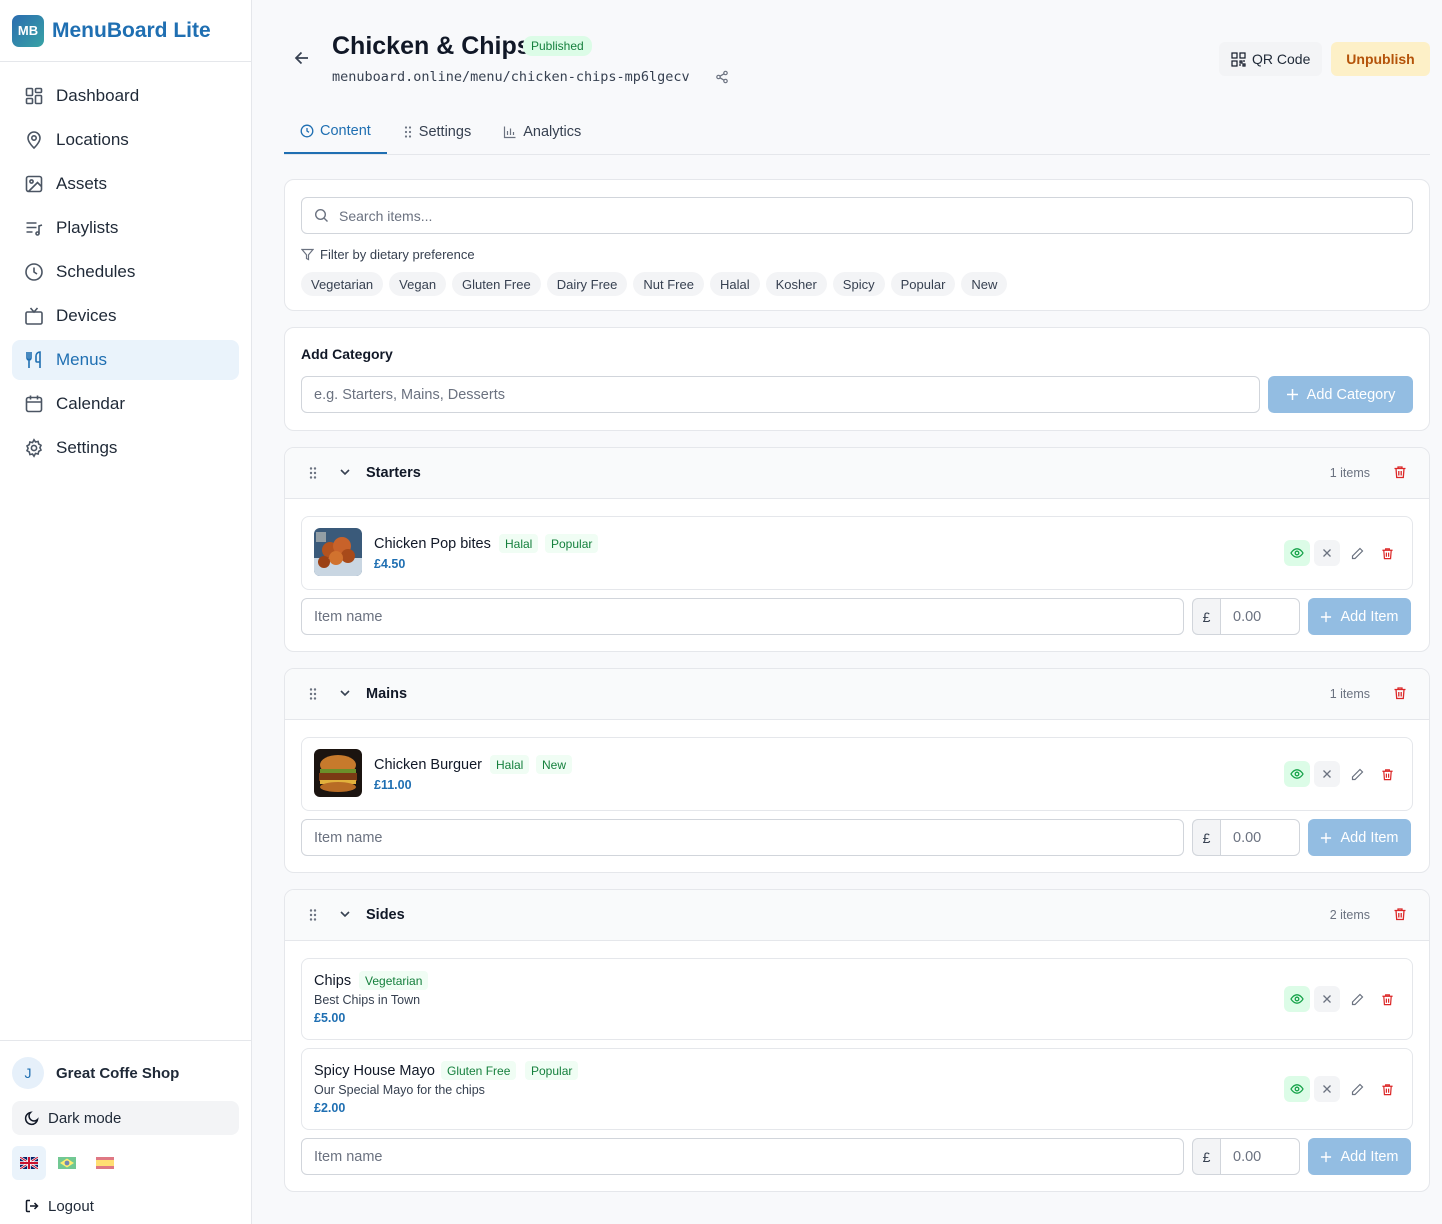  Describe the element at coordinates (302, 58) in the screenshot. I see `back-arrow-icon` at that location.